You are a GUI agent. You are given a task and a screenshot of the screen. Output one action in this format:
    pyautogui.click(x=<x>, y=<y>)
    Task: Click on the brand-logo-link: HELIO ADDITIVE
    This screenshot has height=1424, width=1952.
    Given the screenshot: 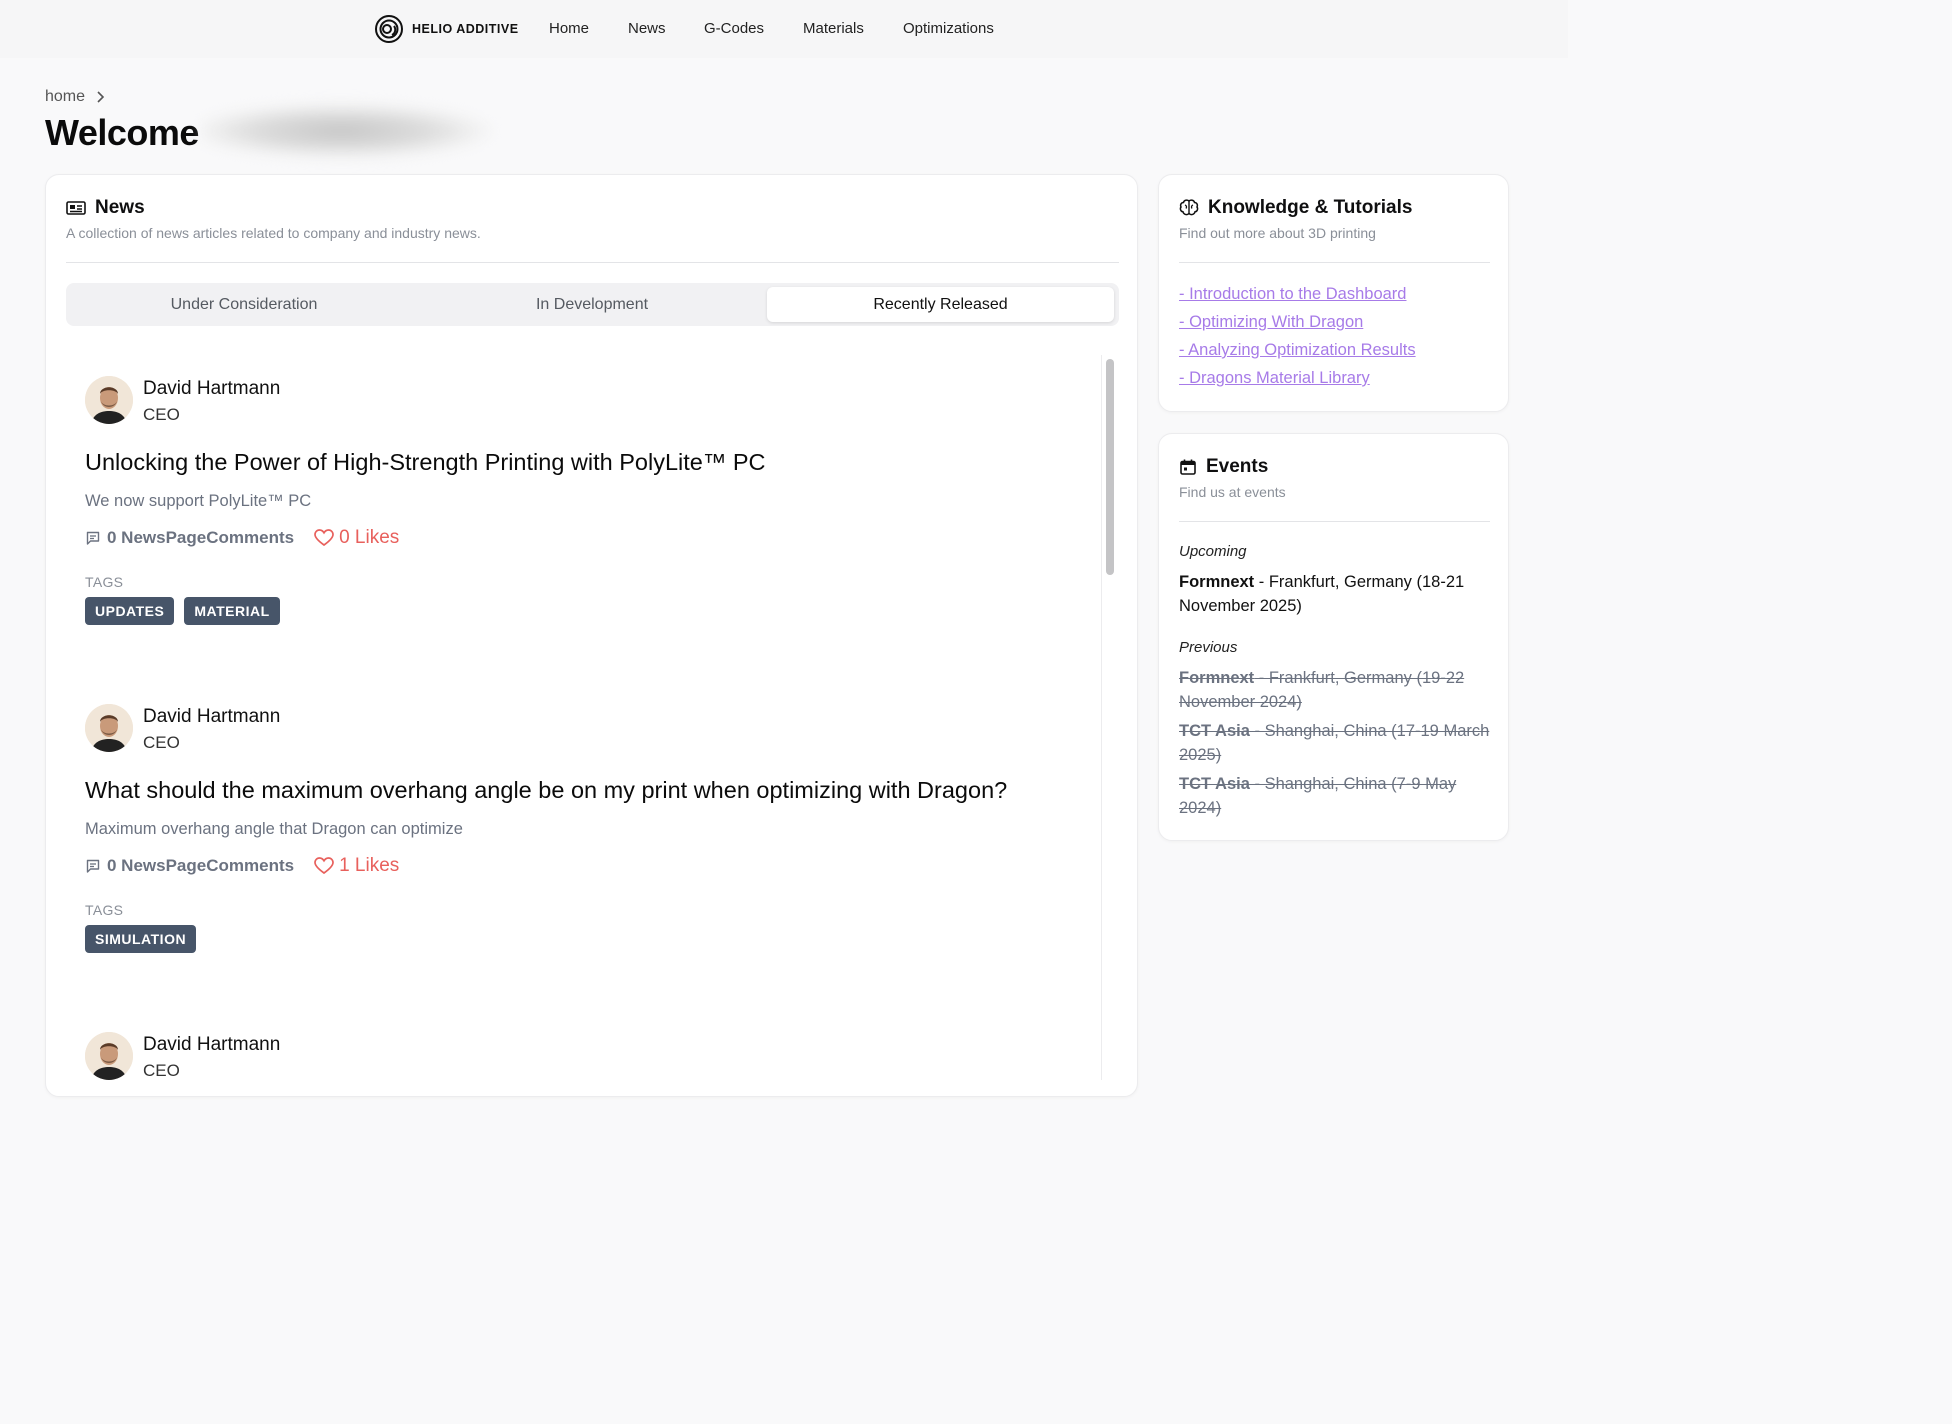 What is the action you would take?
    pyautogui.click(x=446, y=29)
    